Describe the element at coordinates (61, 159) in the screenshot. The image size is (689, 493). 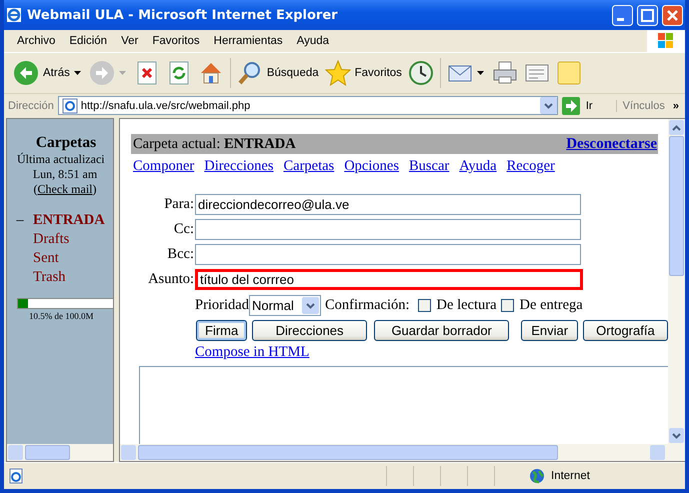
I see `last-update-label: Última actualizaci` at that location.